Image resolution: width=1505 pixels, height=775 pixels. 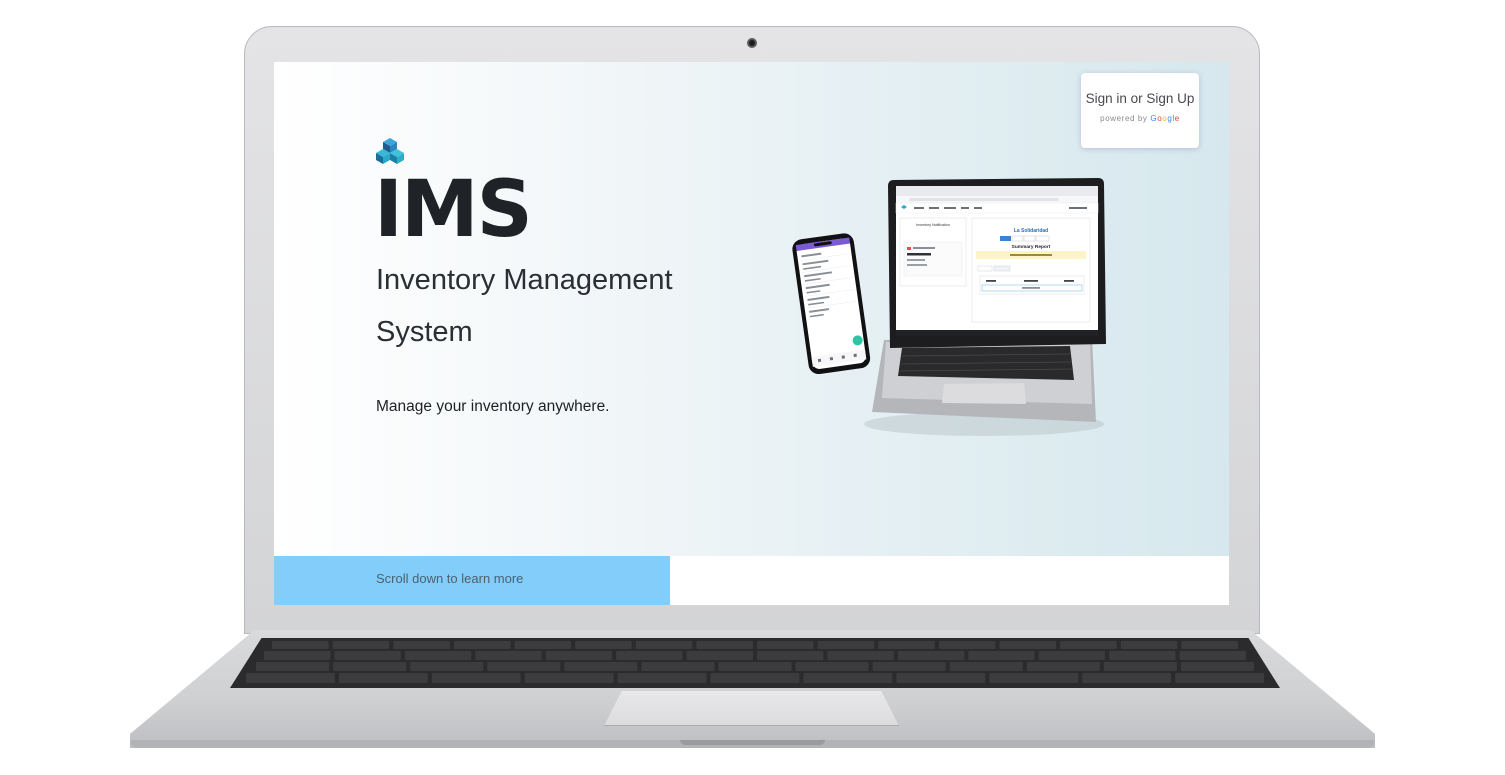 What do you see at coordinates (449, 578) in the screenshot?
I see `scroll-down-link: Scroll down to learn more` at bounding box center [449, 578].